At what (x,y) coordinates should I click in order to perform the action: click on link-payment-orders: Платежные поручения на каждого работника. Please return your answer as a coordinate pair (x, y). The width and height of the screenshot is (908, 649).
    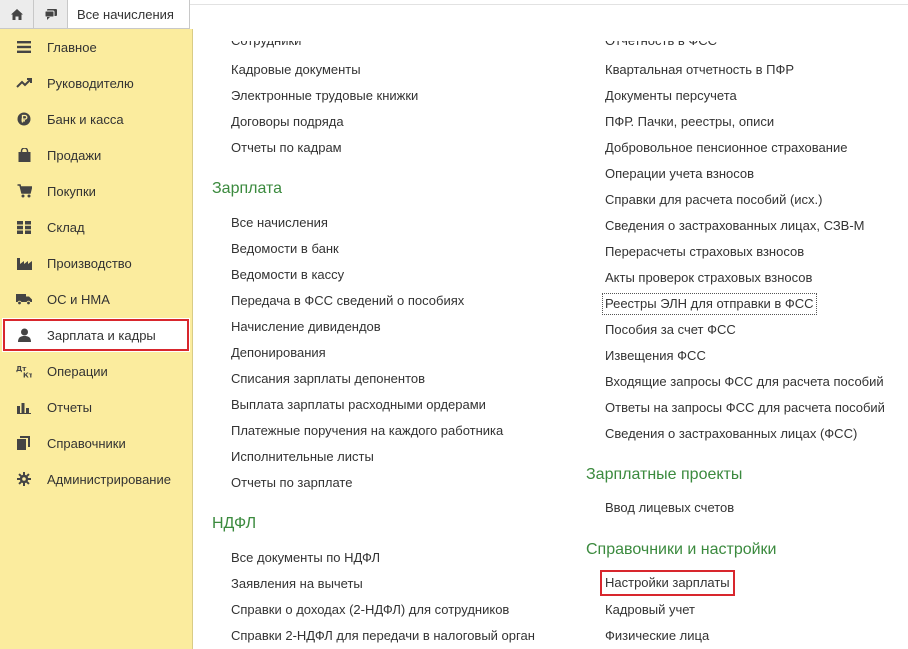
    Looking at the image, I should click on (367, 431).